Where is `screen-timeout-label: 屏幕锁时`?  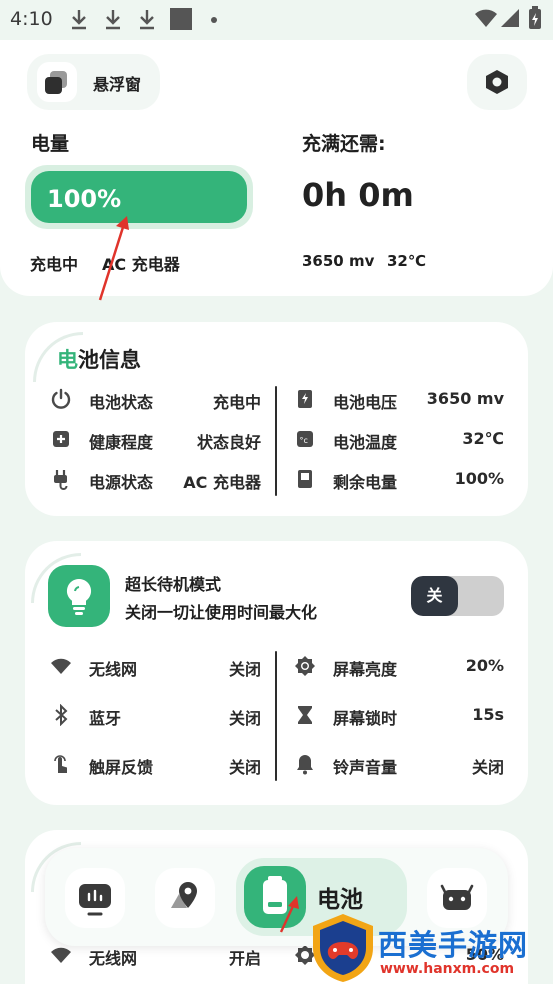 screen-timeout-label: 屏幕锁时 is located at coordinates (365, 718).